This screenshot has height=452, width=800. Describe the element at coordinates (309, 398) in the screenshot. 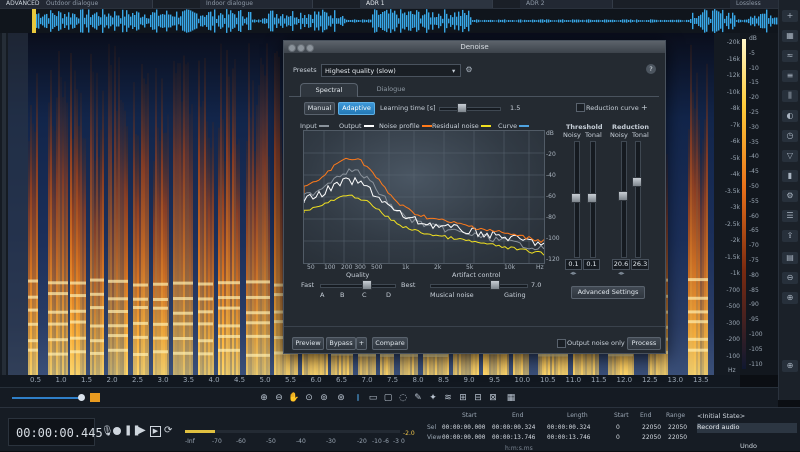

I see `zoom-sel-icon: ⊙` at that location.